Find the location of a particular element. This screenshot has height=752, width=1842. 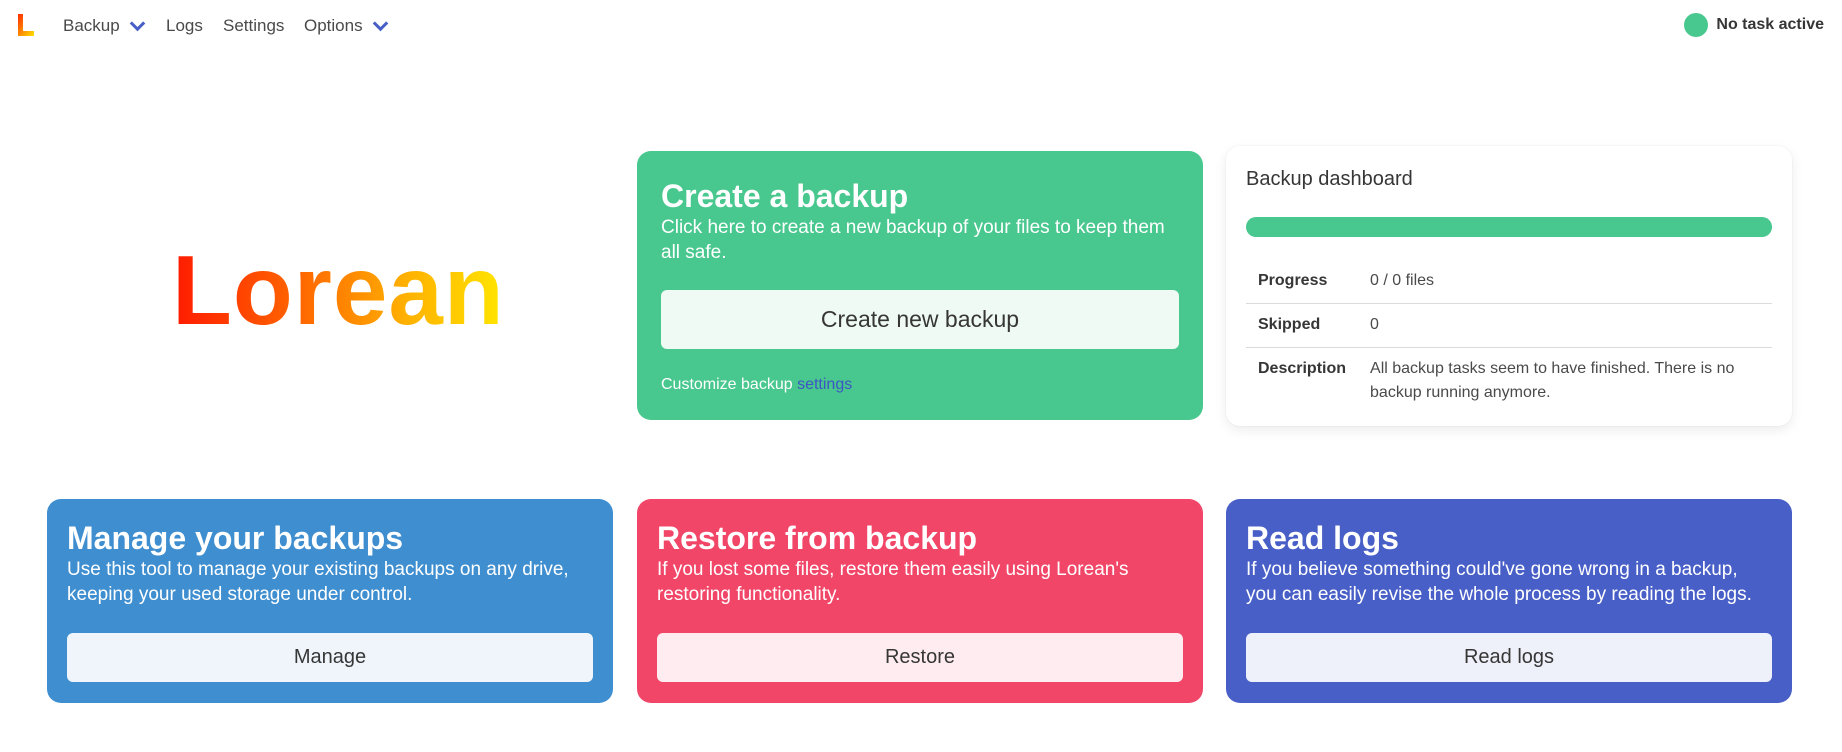

logs-title: Read logs is located at coordinates (1322, 538).